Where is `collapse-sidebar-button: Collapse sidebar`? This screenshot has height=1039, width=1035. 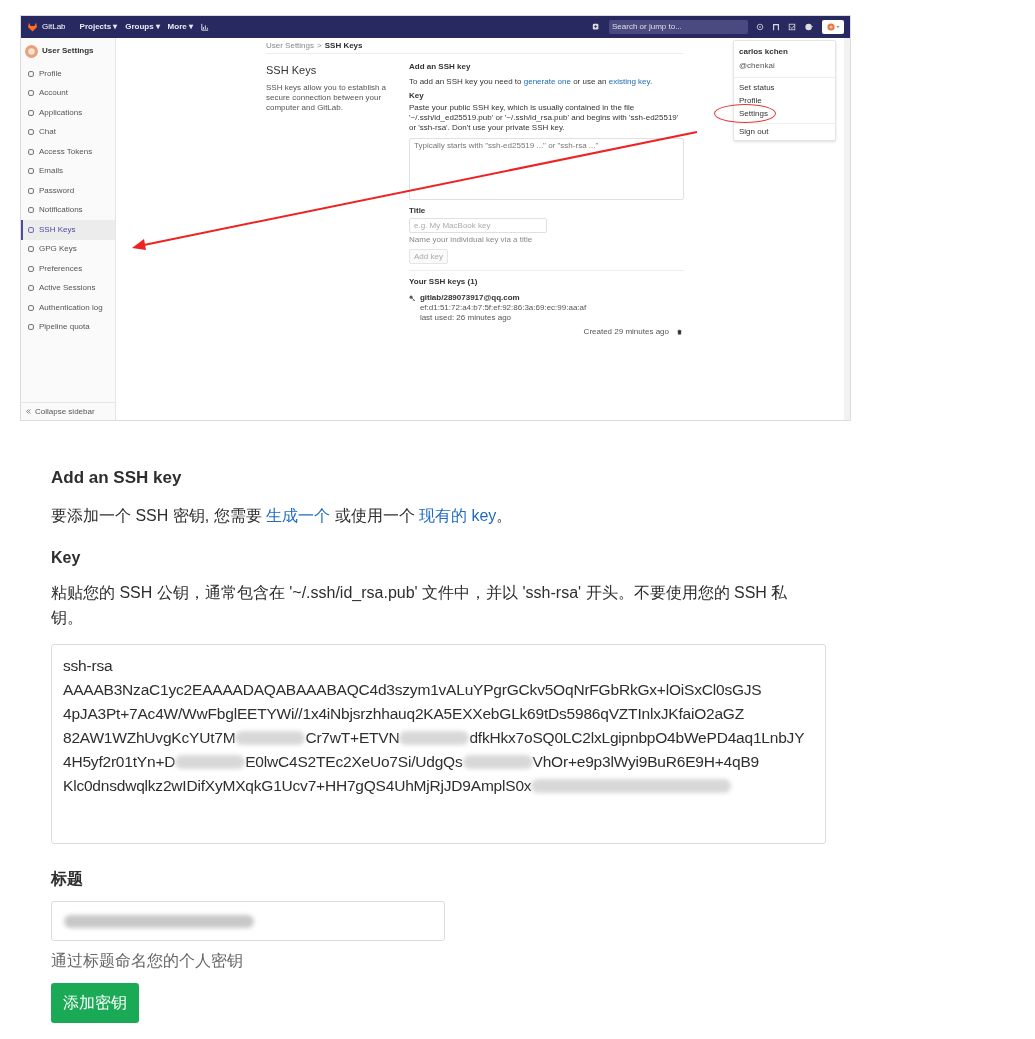
collapse-sidebar-button: Collapse sidebar is located at coordinates (68, 411).